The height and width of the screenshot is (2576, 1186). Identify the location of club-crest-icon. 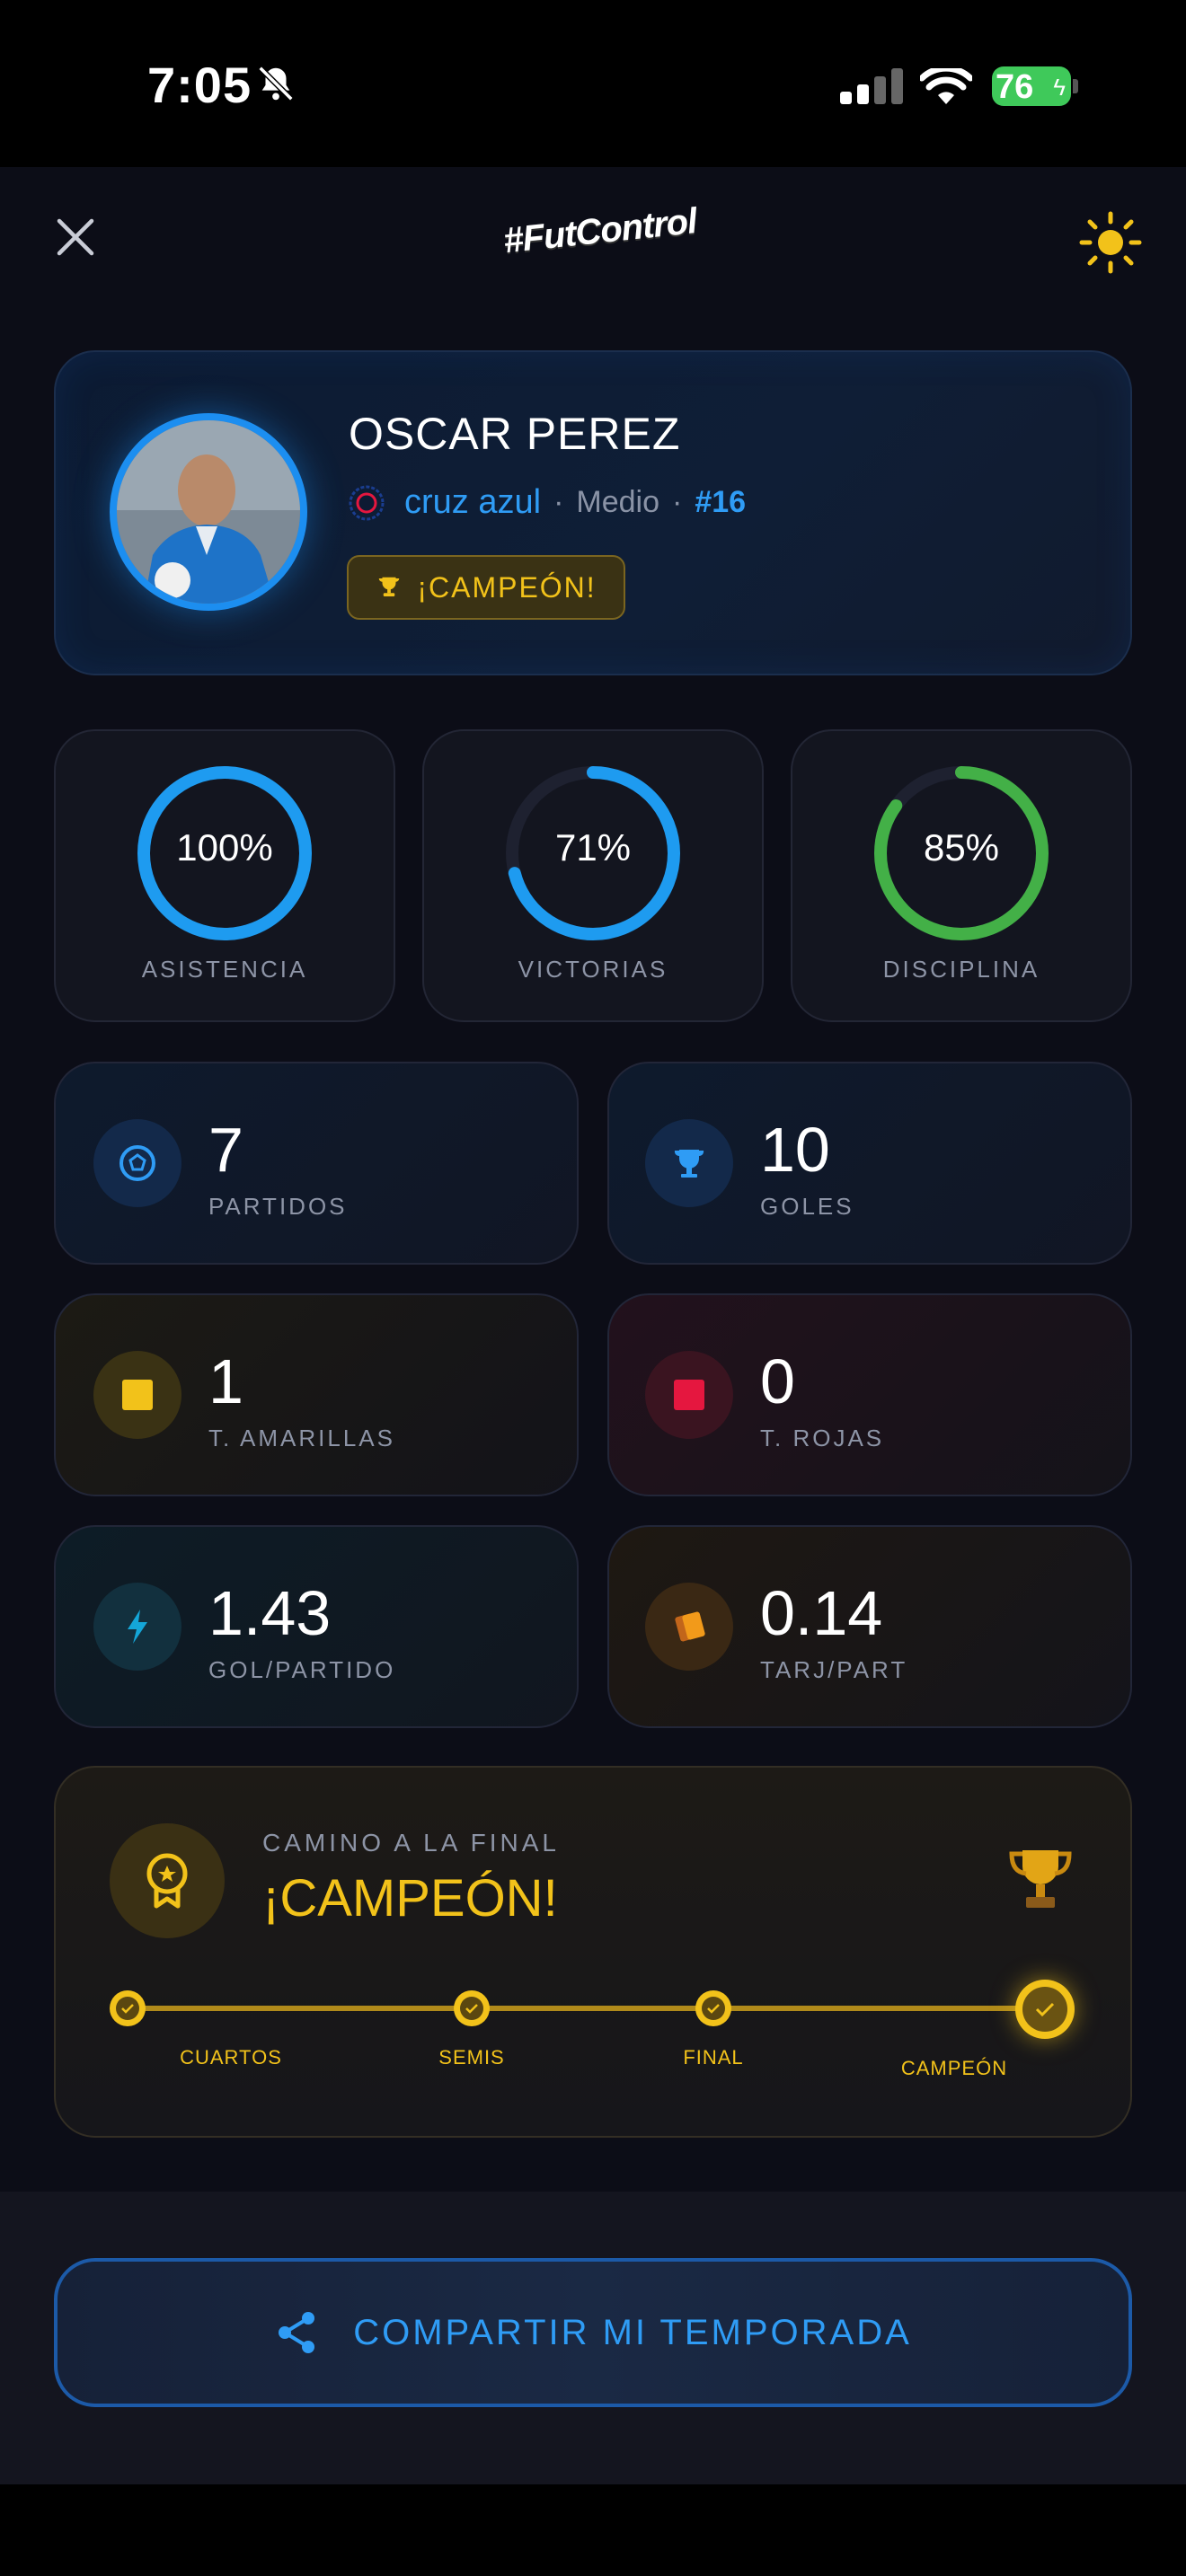
(367, 502).